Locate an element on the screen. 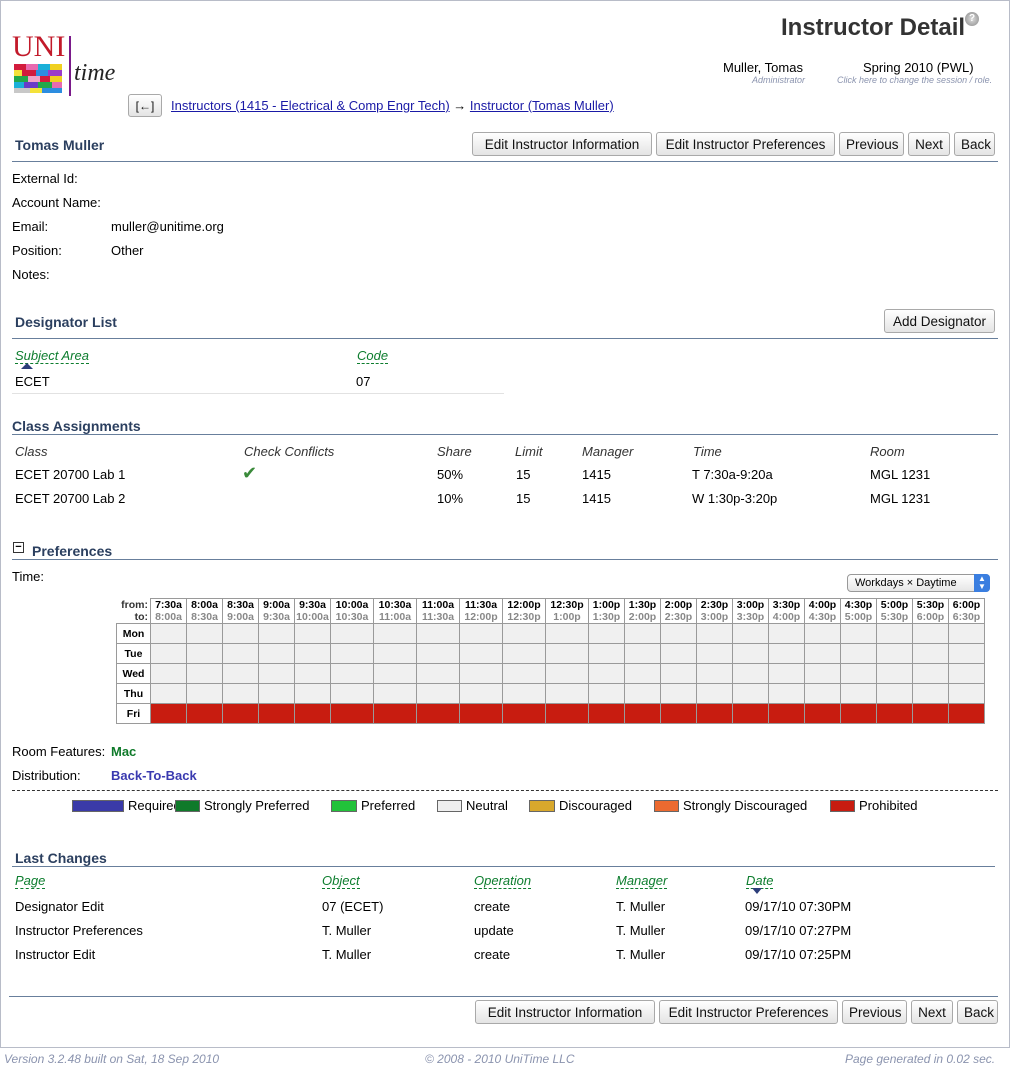  grid-time-header: 9:00a 9:30a is located at coordinates (276, 611).